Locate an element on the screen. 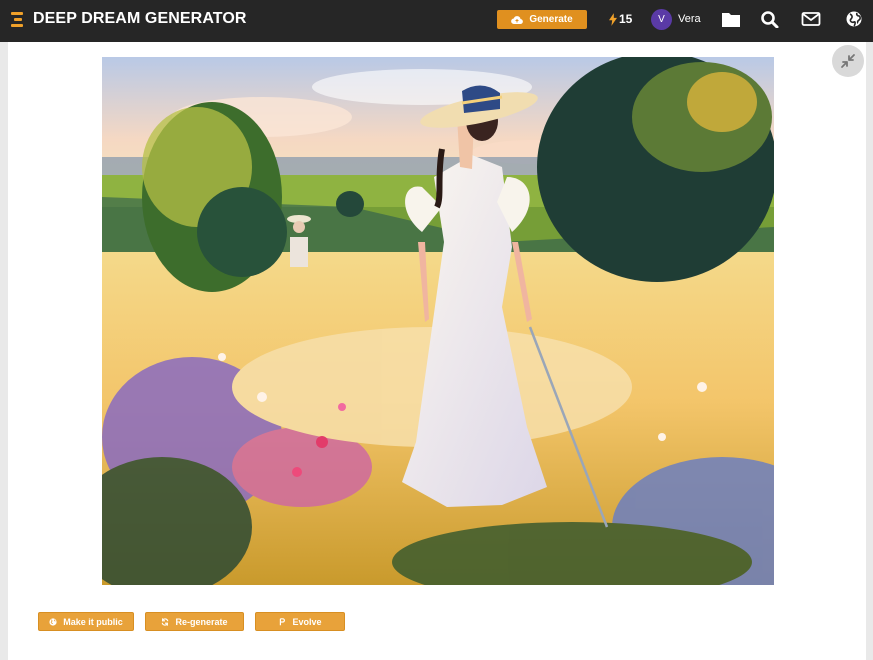 The image size is (873, 660). energy-counter: 15 is located at coordinates (620, 19).